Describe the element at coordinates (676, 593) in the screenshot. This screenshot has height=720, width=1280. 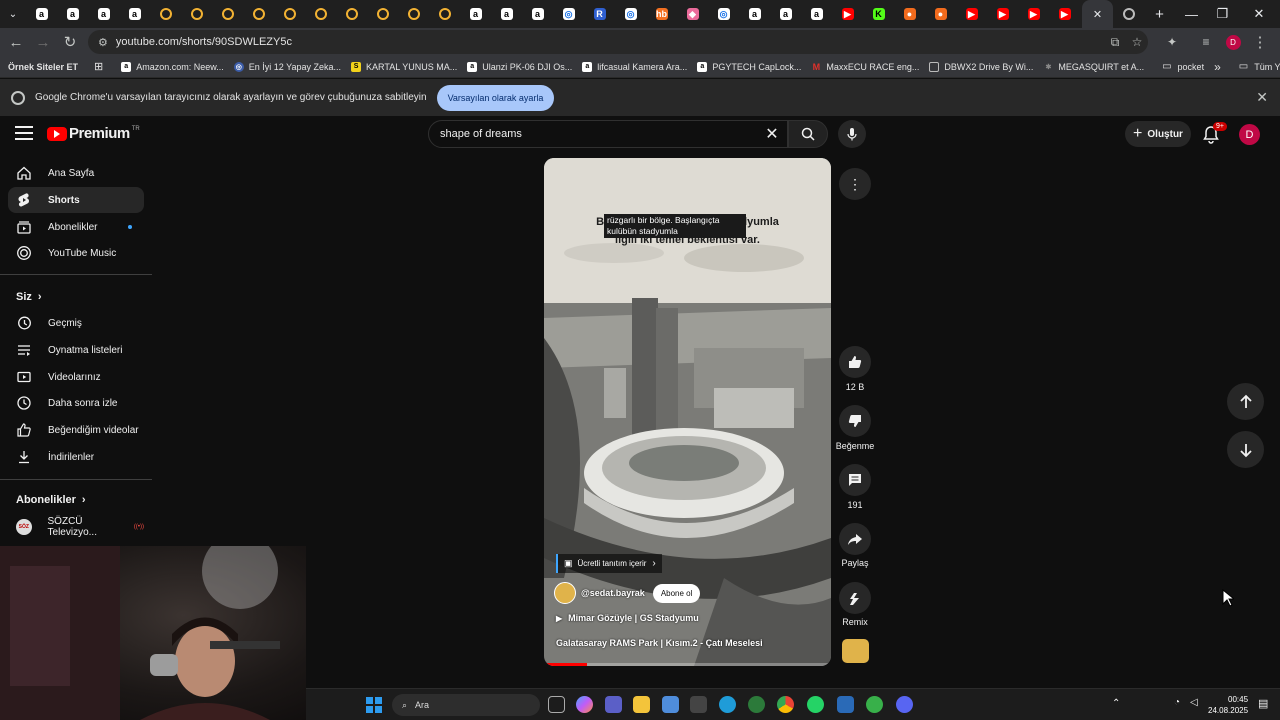
I see `subscribe-button: Abone ol` at that location.